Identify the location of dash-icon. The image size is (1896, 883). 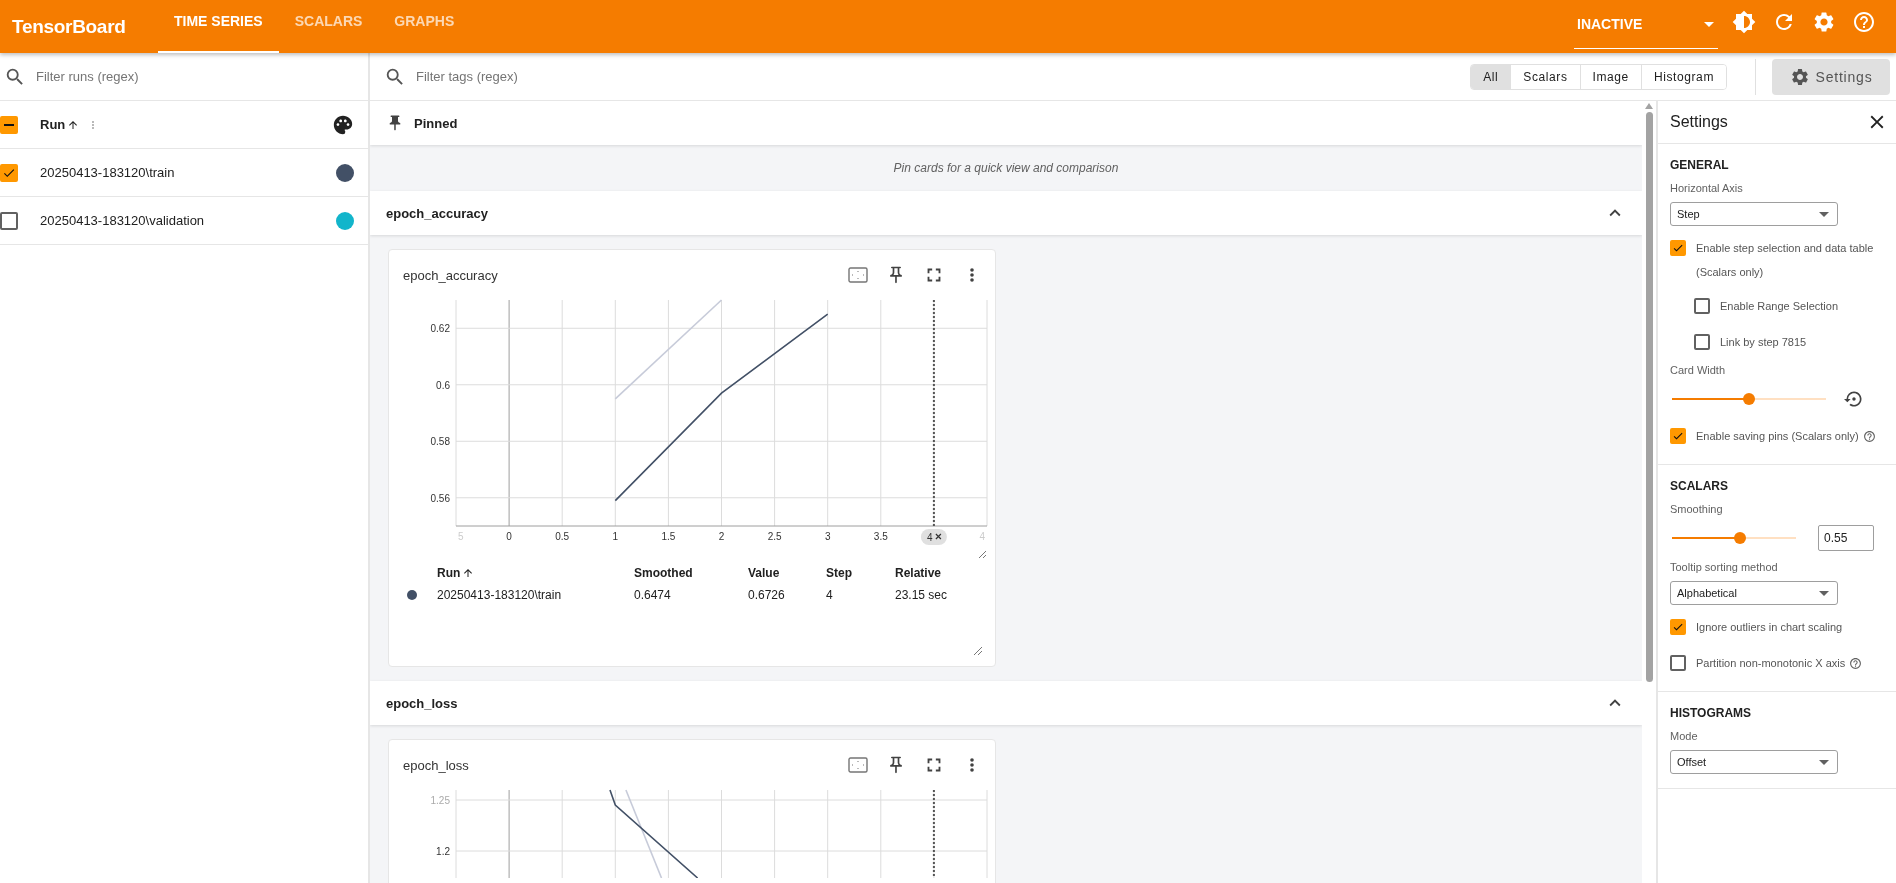
(9, 124).